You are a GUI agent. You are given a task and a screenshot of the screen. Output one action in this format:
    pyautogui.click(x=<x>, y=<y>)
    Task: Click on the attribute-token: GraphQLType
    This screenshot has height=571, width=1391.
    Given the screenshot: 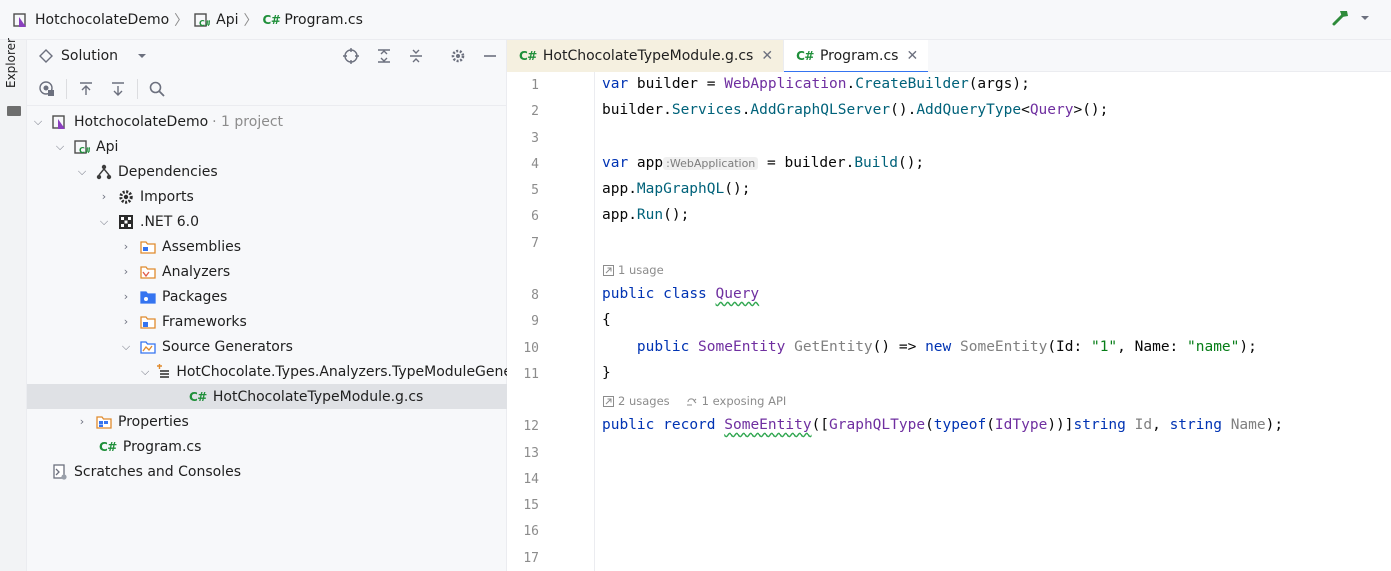 What is the action you would take?
    pyautogui.click(x=877, y=425)
    